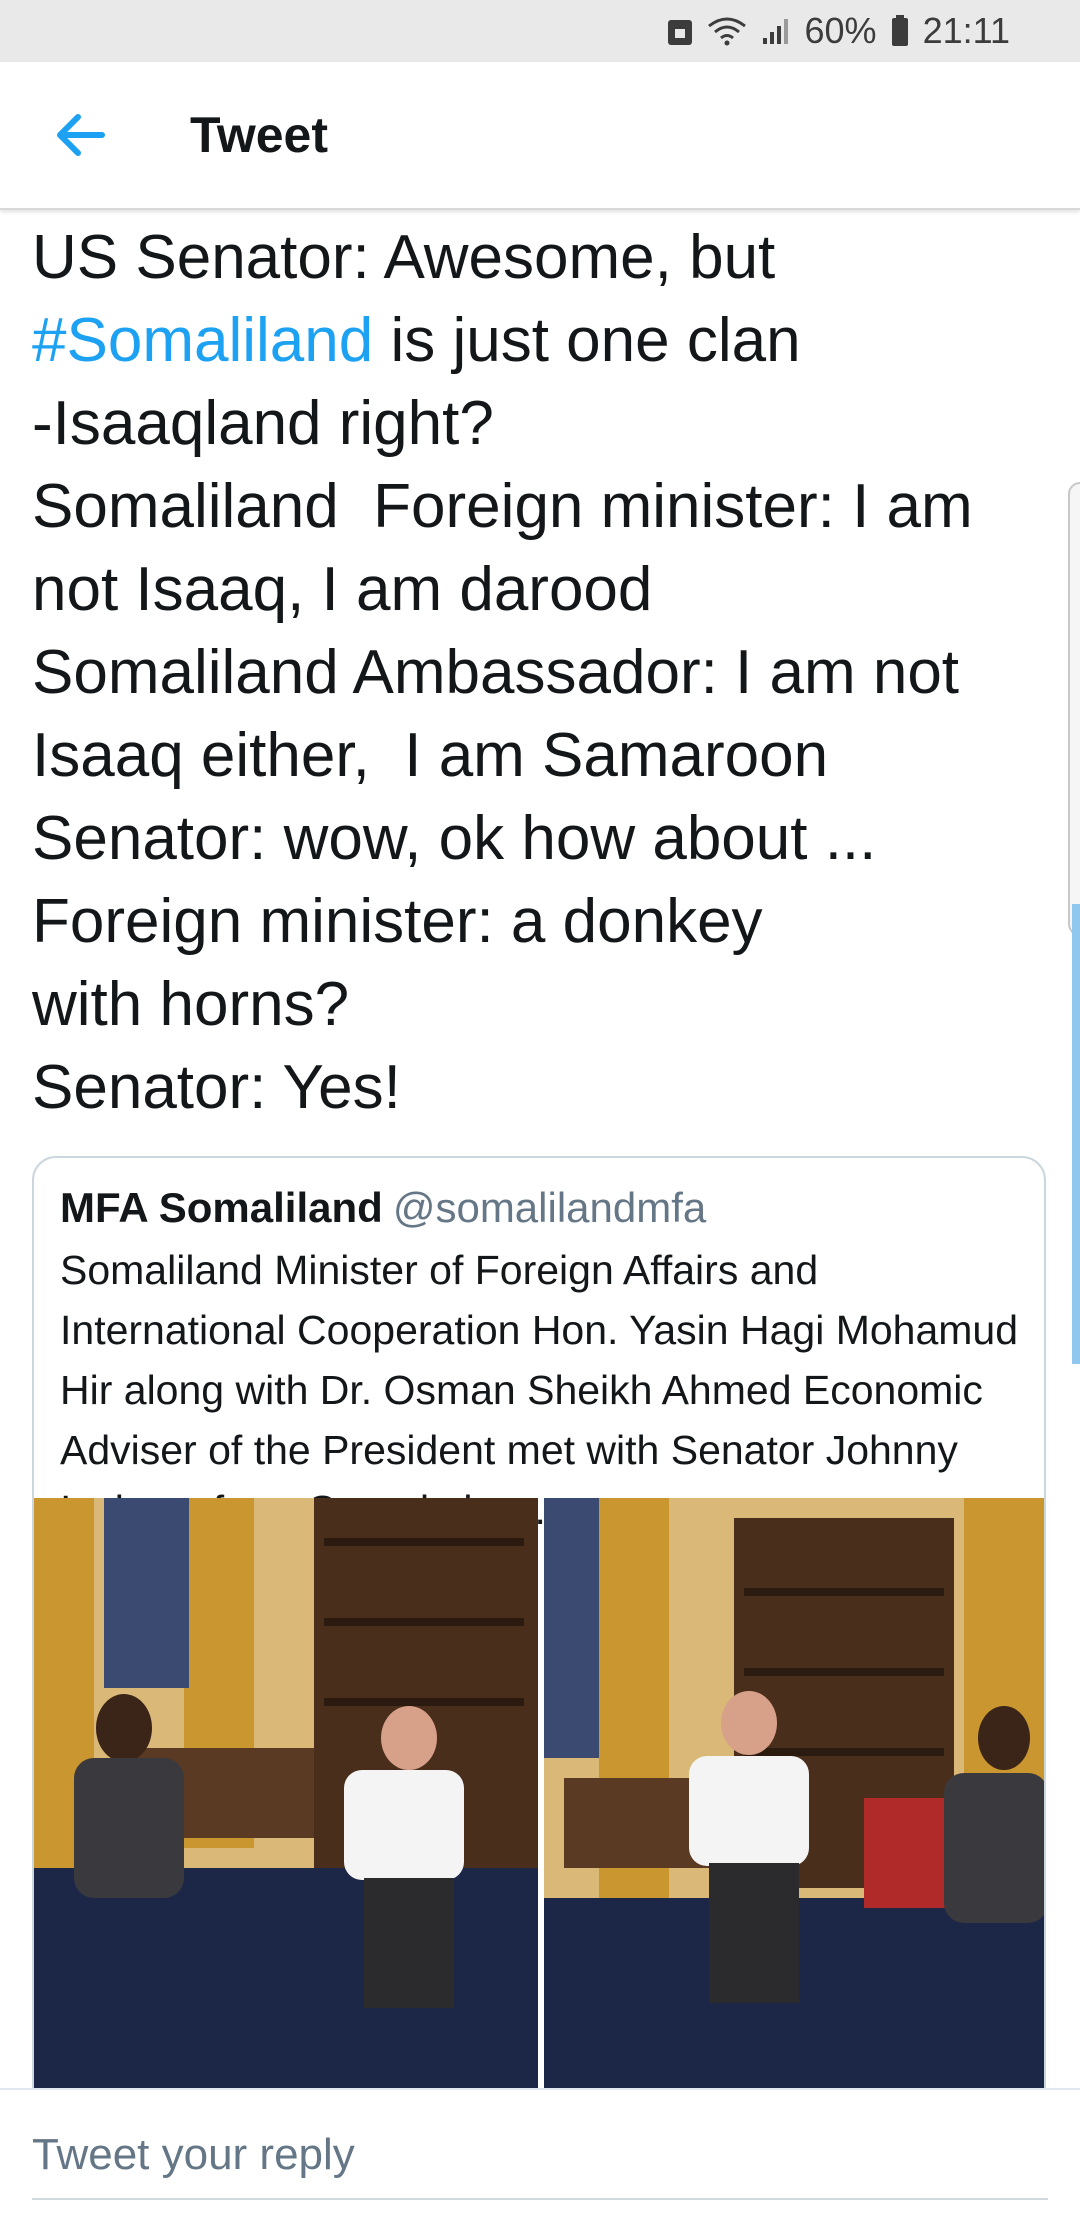  Describe the element at coordinates (259, 135) in the screenshot. I see `page-title: Tweet` at that location.